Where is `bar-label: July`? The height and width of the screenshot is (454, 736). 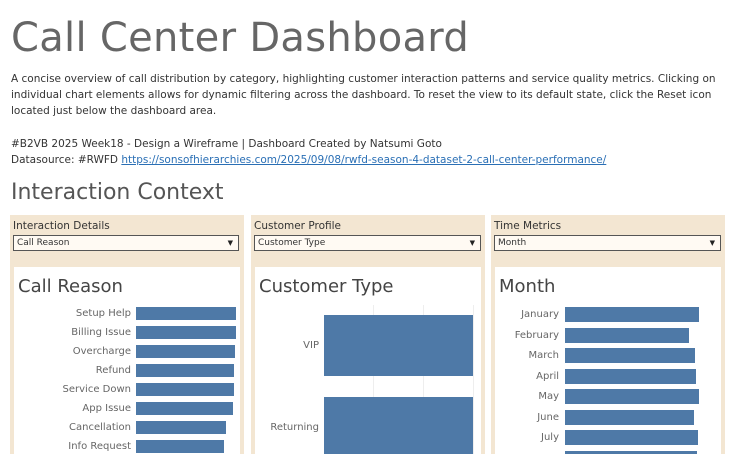 bar-label: July is located at coordinates (550, 437).